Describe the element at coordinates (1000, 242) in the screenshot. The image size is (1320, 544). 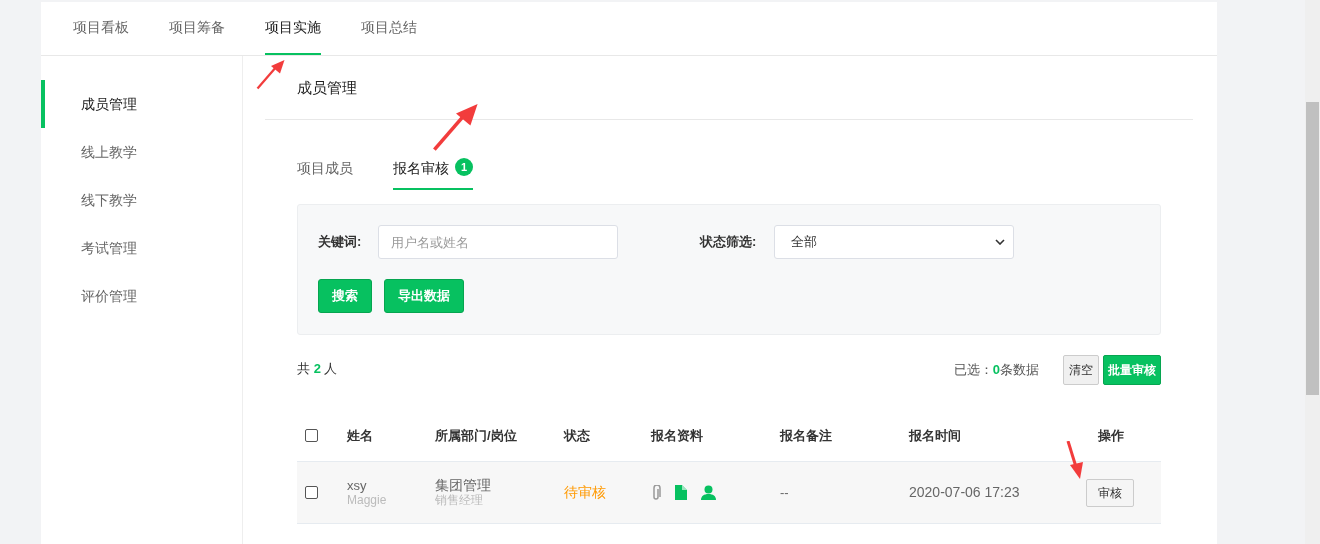
I see `chevron-down-icon` at that location.